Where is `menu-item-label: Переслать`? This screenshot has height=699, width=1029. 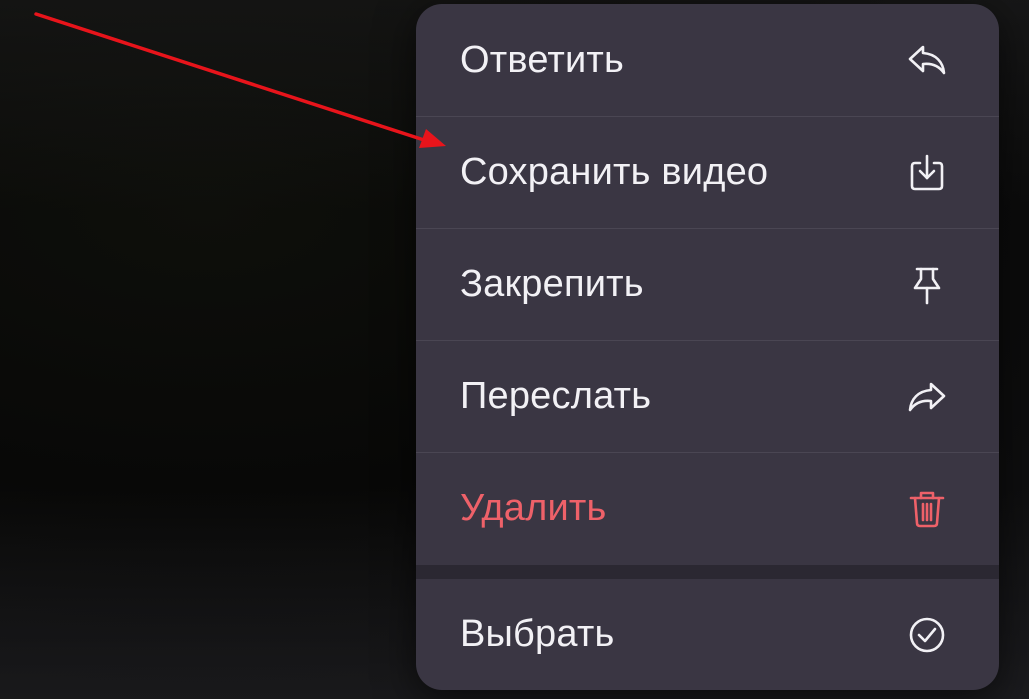 menu-item-label: Переслать is located at coordinates (556, 396).